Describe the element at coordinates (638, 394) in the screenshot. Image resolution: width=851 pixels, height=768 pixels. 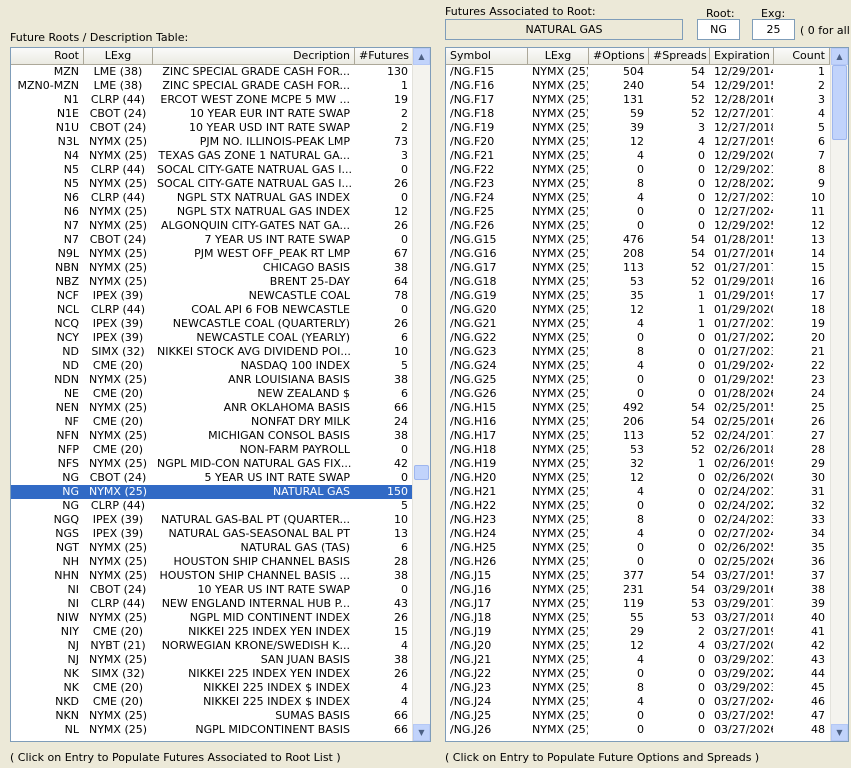
I see `table-row: /NG.G26 NYMX (25) 0 0 01/28/2026 24` at that location.